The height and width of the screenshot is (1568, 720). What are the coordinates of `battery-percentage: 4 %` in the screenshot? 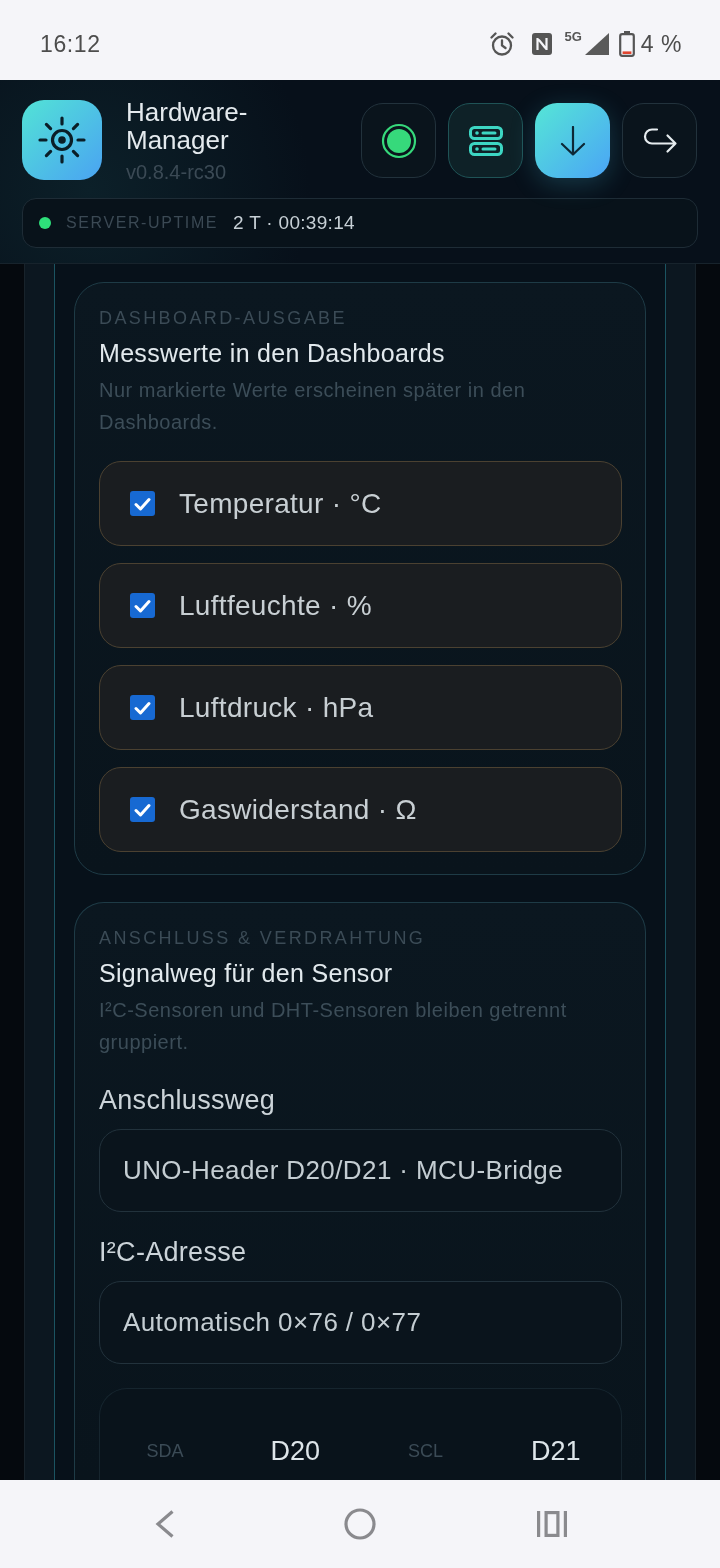 It's located at (661, 44).